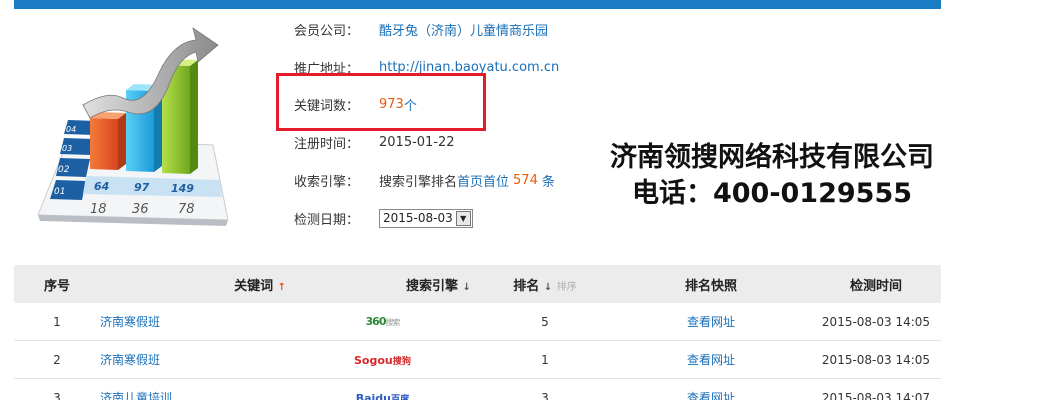 This screenshot has height=400, width=1060. I want to click on company-name: 济南领搜网络科技有限公司, so click(772, 157).